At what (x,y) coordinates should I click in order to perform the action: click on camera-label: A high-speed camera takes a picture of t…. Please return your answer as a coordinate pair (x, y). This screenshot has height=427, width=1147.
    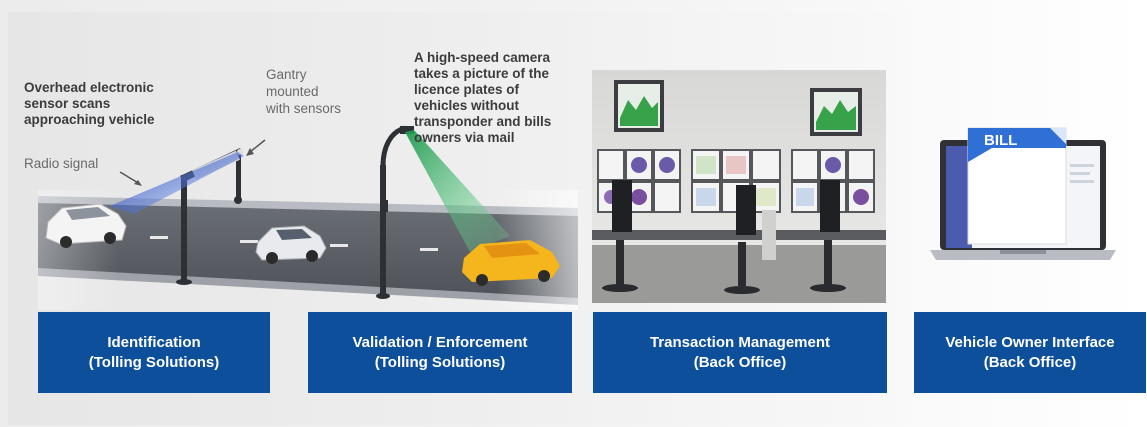
    Looking at the image, I should click on (482, 98).